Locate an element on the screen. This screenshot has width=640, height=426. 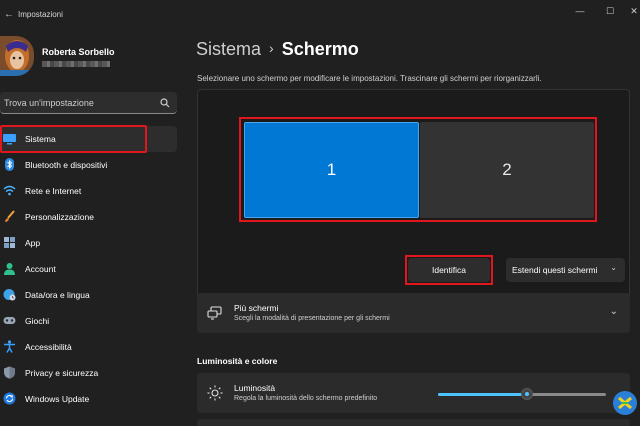
sidebar-item-label: Personalizzazione is located at coordinates (59, 217).